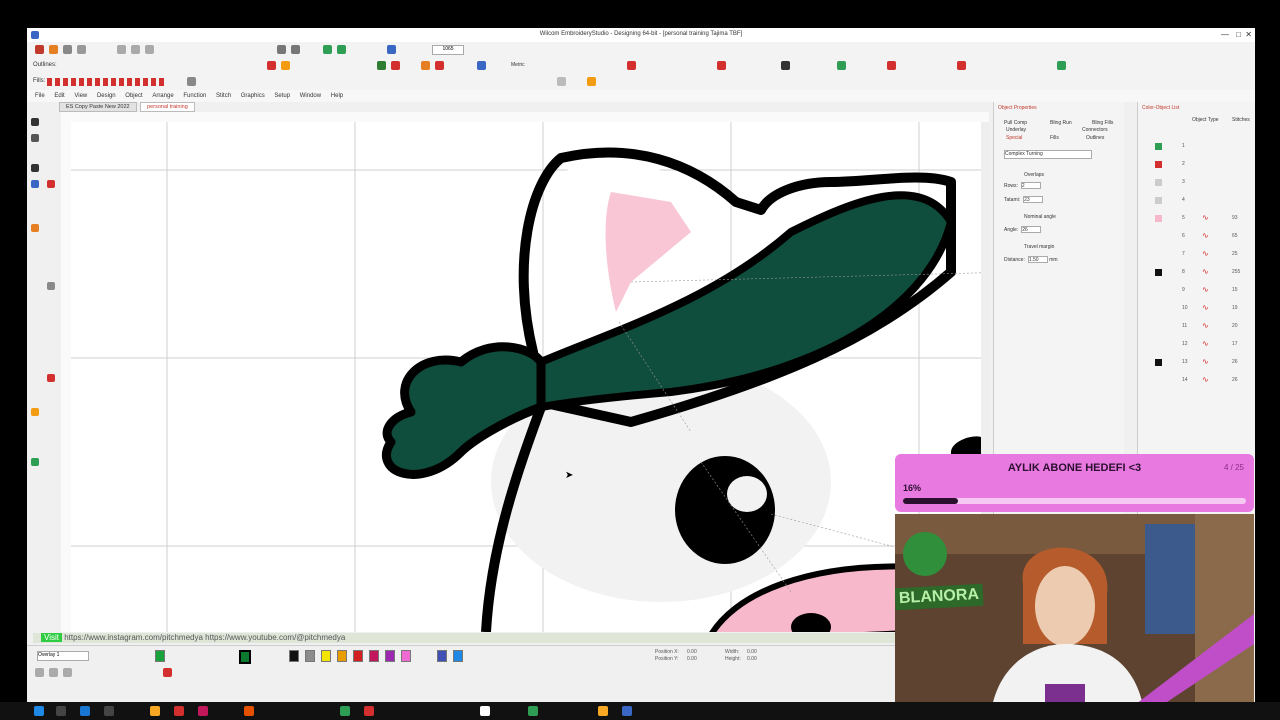 Image resolution: width=1280 pixels, height=720 pixels. I want to click on save-alt-icon, so click(961, 65).